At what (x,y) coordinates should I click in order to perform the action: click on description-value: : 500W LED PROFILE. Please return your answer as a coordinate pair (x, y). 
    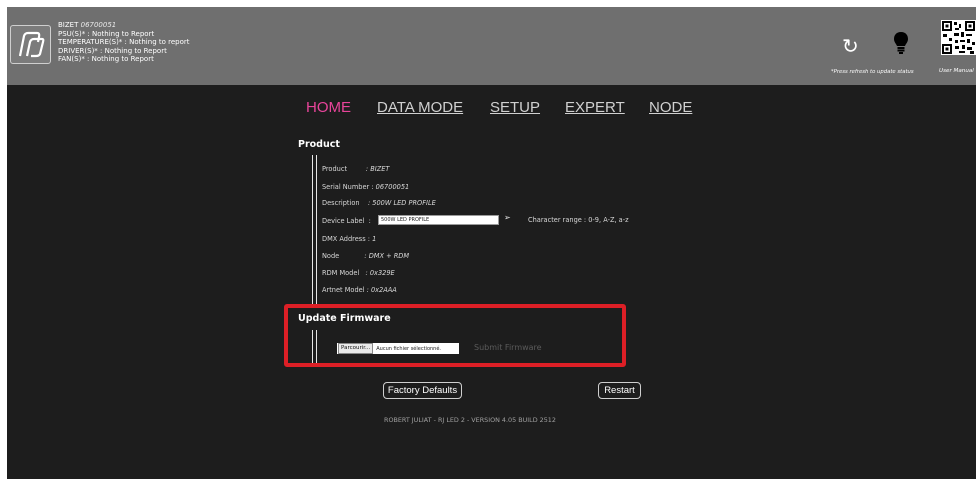
    Looking at the image, I should click on (401, 203).